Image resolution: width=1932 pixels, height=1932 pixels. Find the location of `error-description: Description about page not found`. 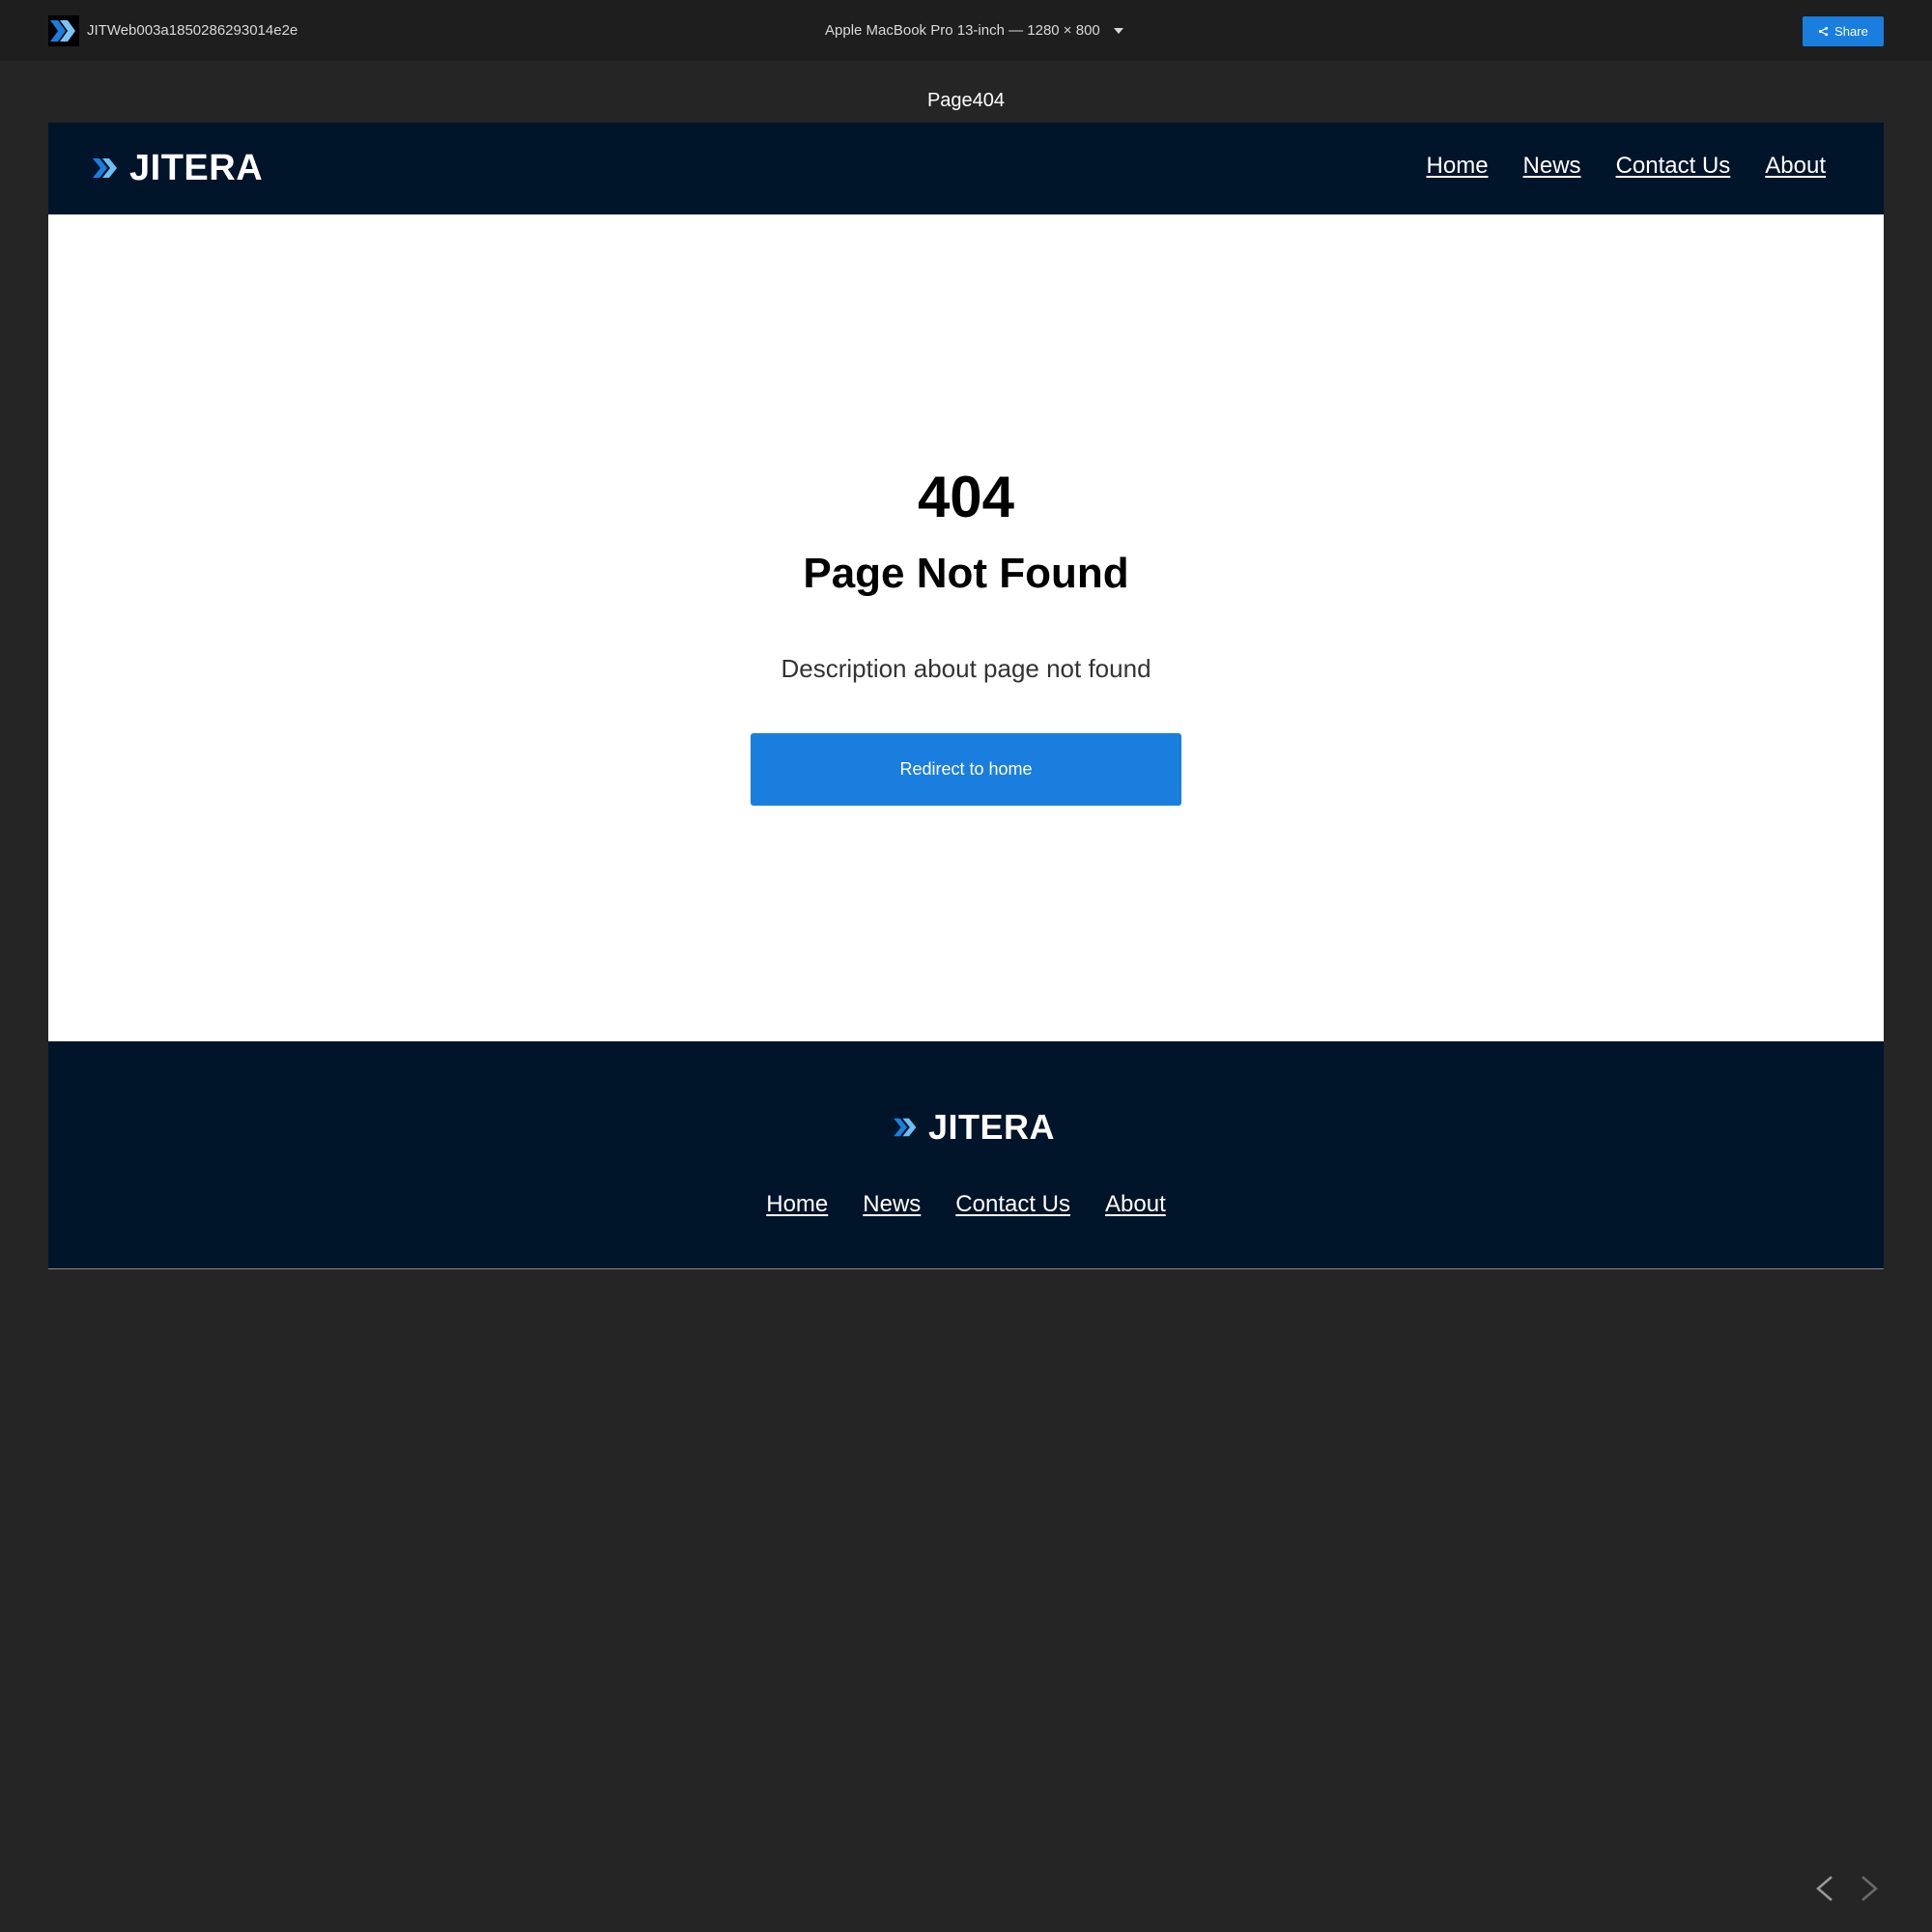

error-description: Description about page not found is located at coordinates (966, 668).